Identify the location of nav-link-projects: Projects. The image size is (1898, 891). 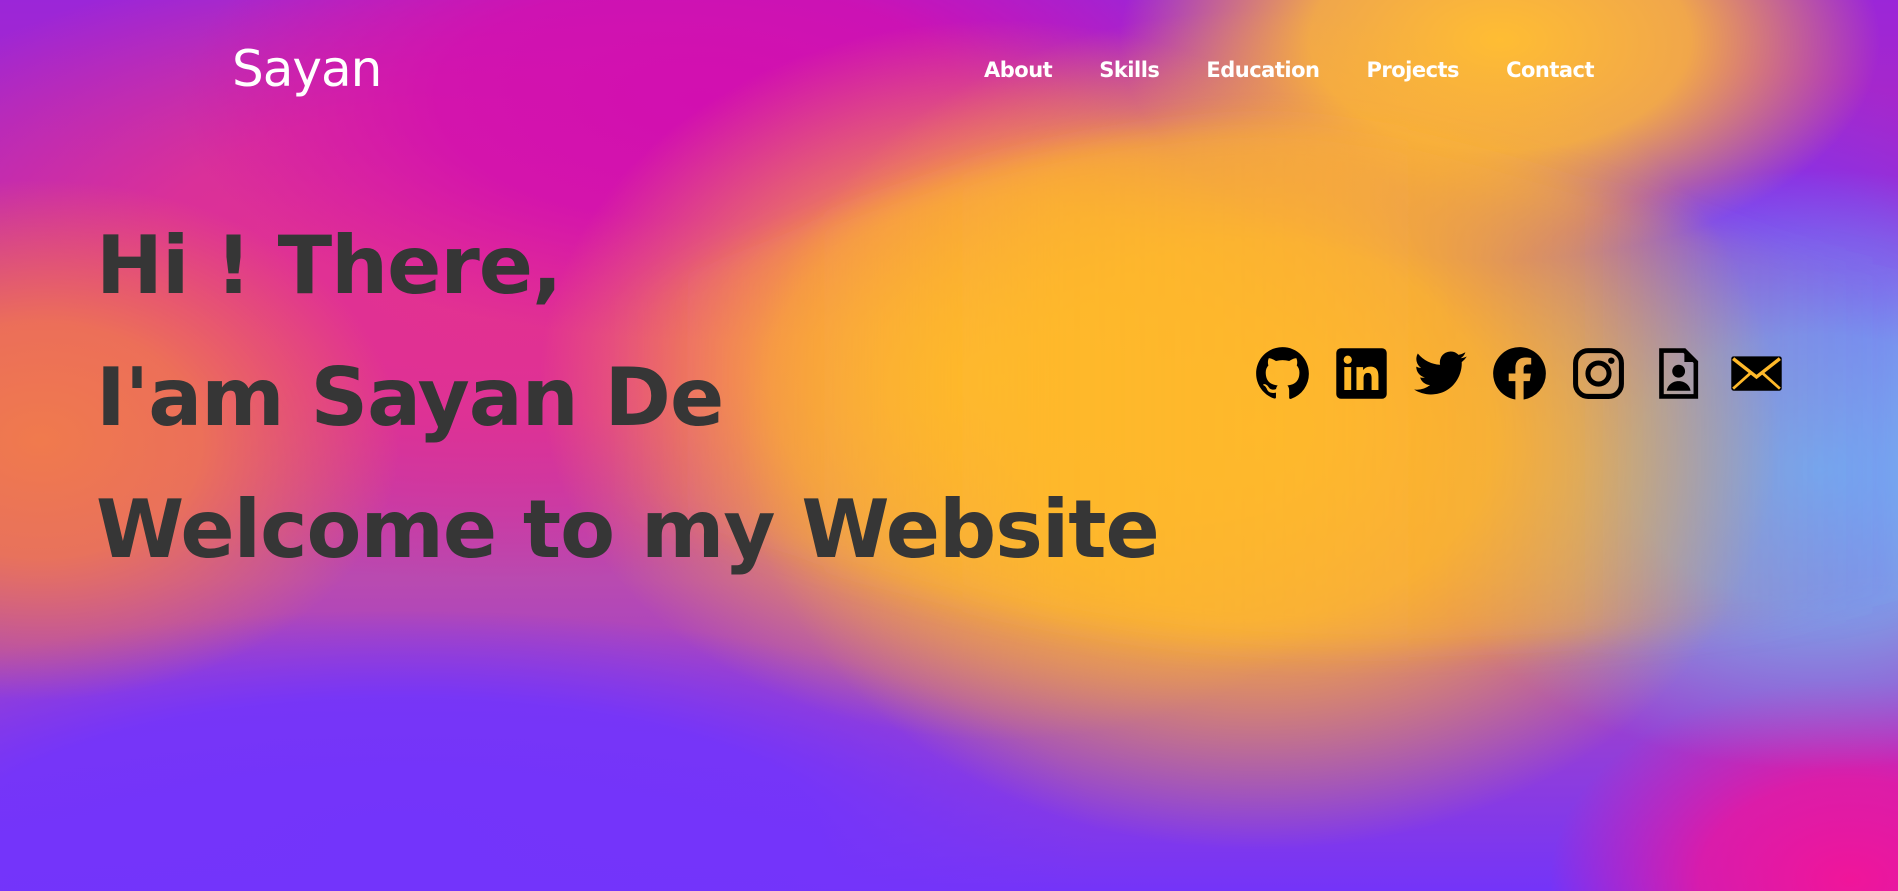
(1412, 70).